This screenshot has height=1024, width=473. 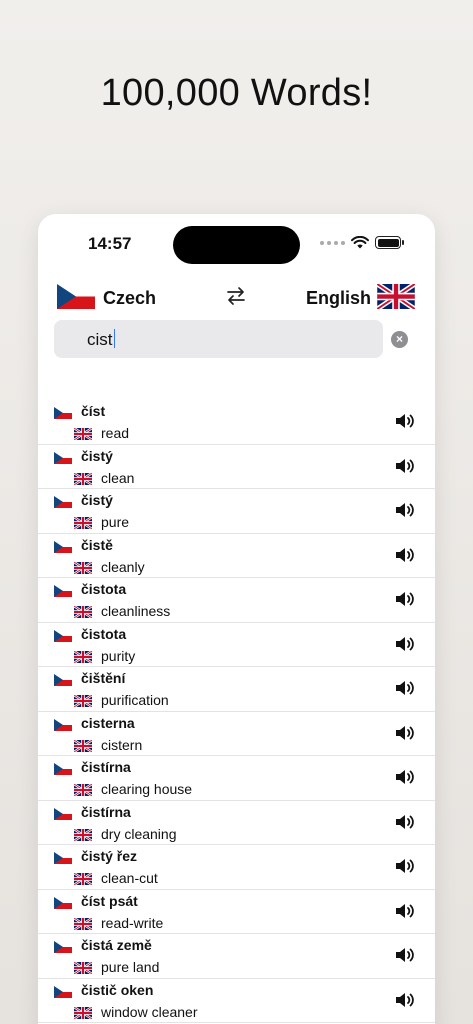 I want to click on search-input-value: cist, so click(x=100, y=339).